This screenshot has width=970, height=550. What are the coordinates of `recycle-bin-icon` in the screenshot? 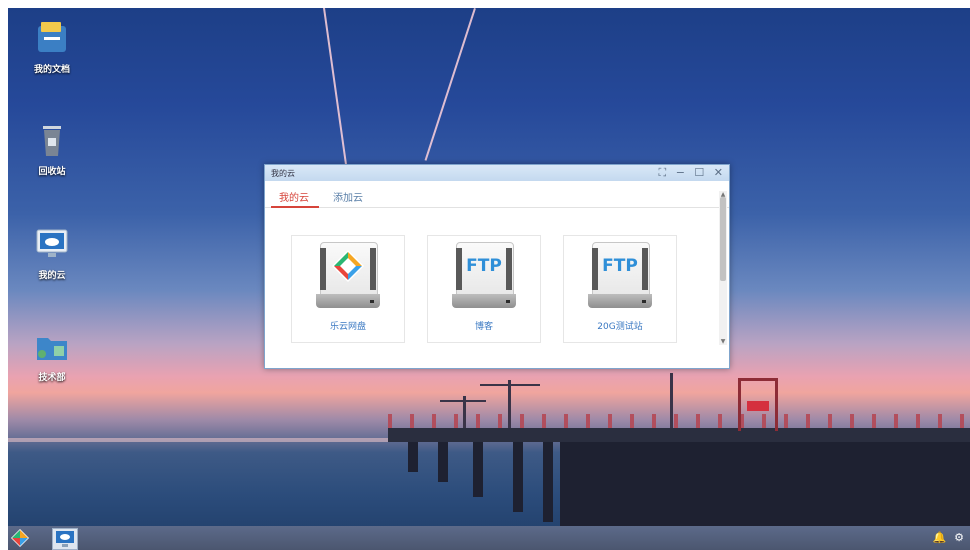 It's located at (52, 140).